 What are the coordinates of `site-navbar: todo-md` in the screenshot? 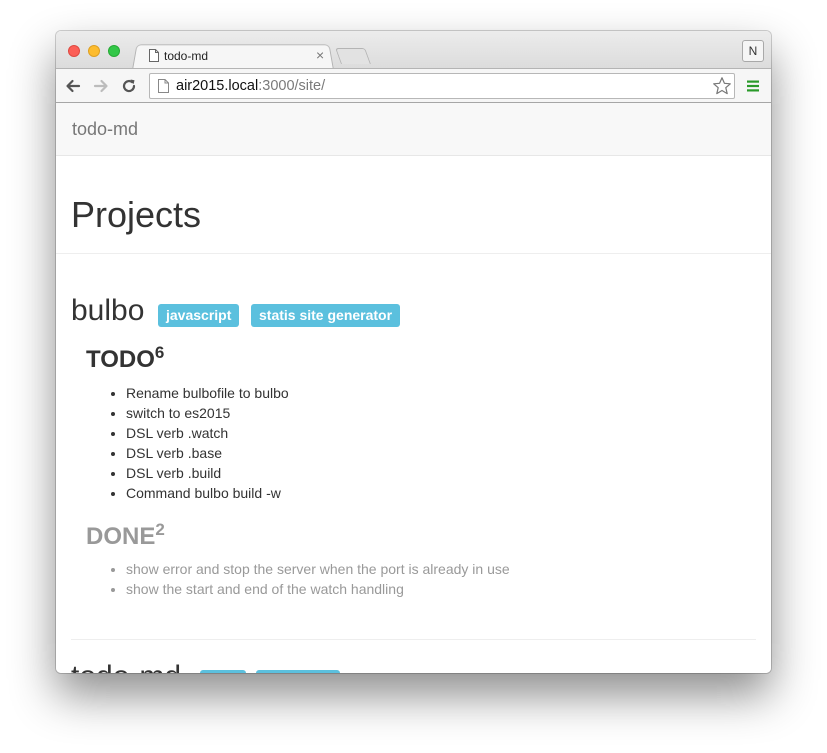 It's located at (413, 129).